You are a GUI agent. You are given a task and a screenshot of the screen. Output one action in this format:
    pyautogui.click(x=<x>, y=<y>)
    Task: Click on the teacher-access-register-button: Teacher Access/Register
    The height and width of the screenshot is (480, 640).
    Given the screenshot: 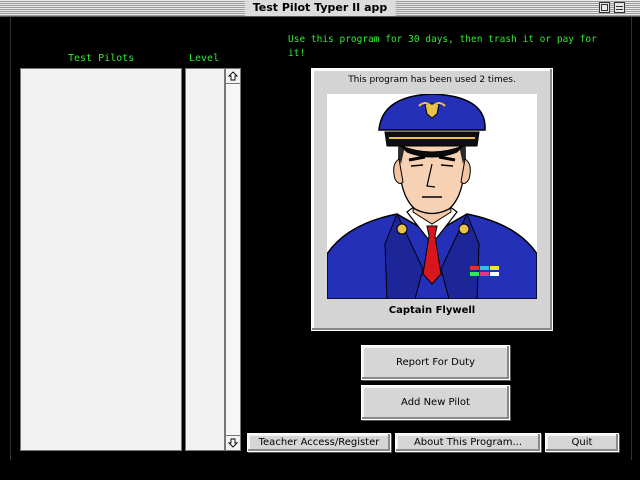 What is the action you would take?
    pyautogui.click(x=319, y=442)
    